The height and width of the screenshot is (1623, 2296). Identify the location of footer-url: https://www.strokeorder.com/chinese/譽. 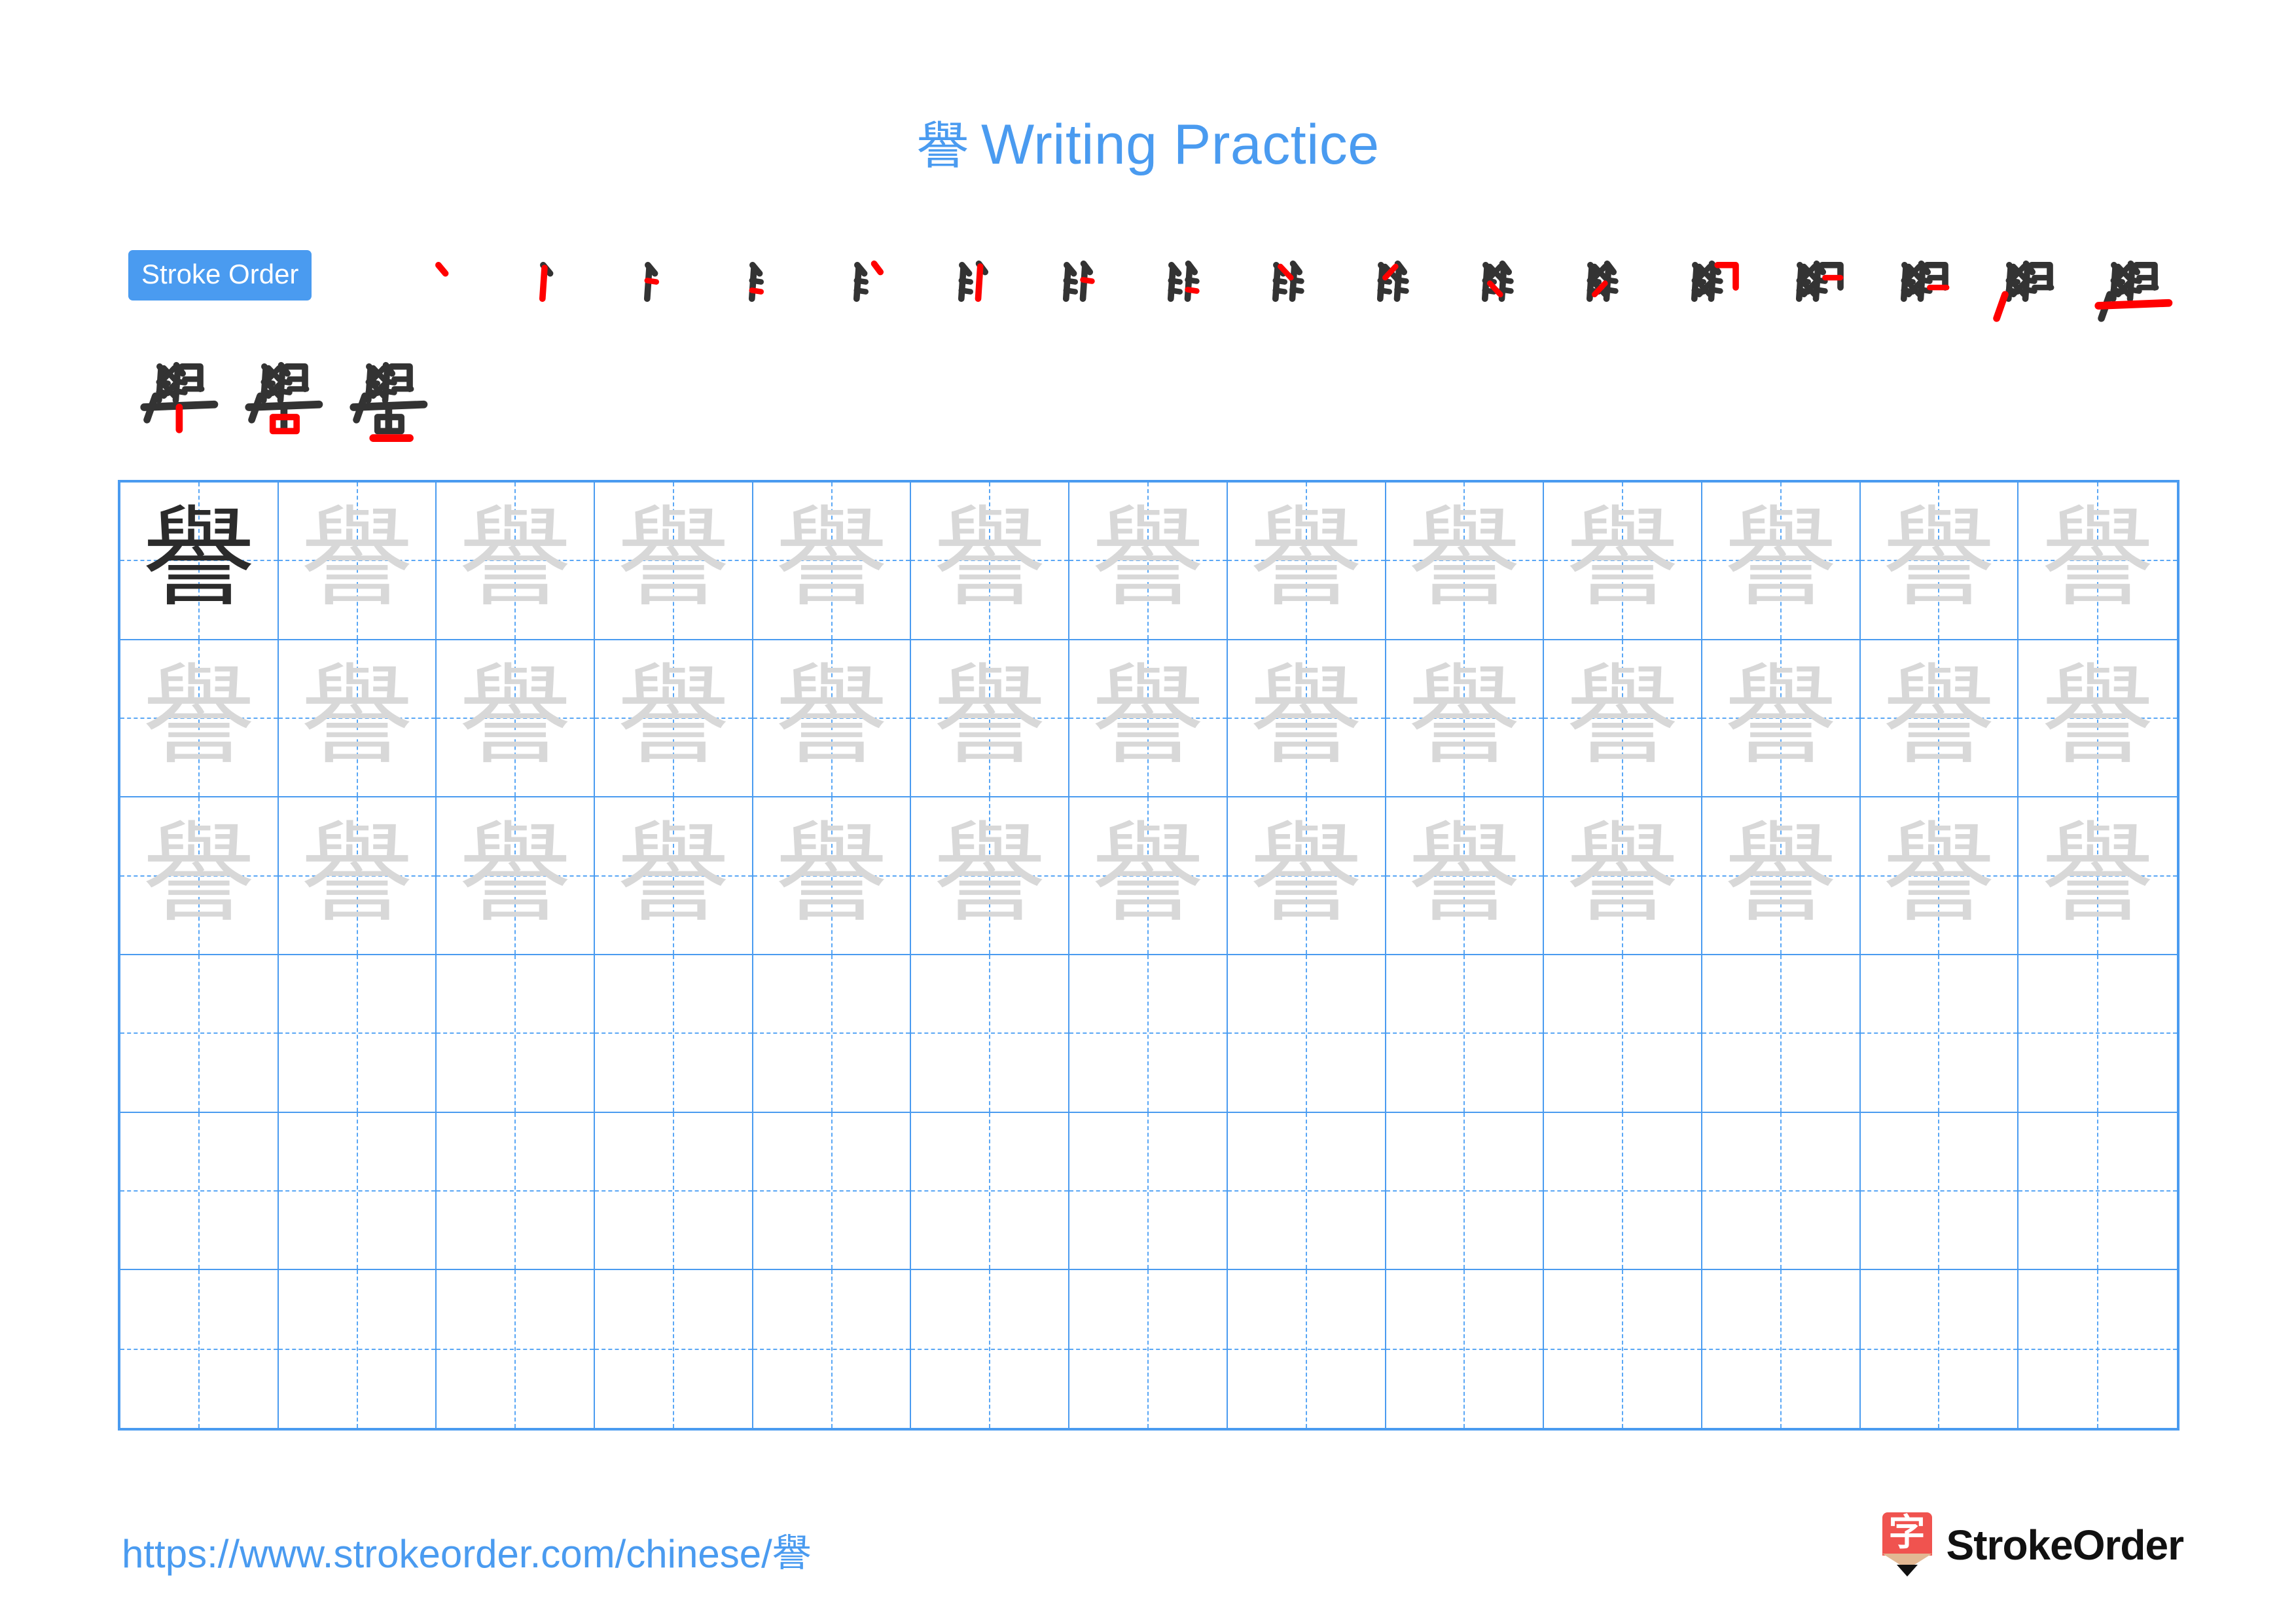
(467, 1550).